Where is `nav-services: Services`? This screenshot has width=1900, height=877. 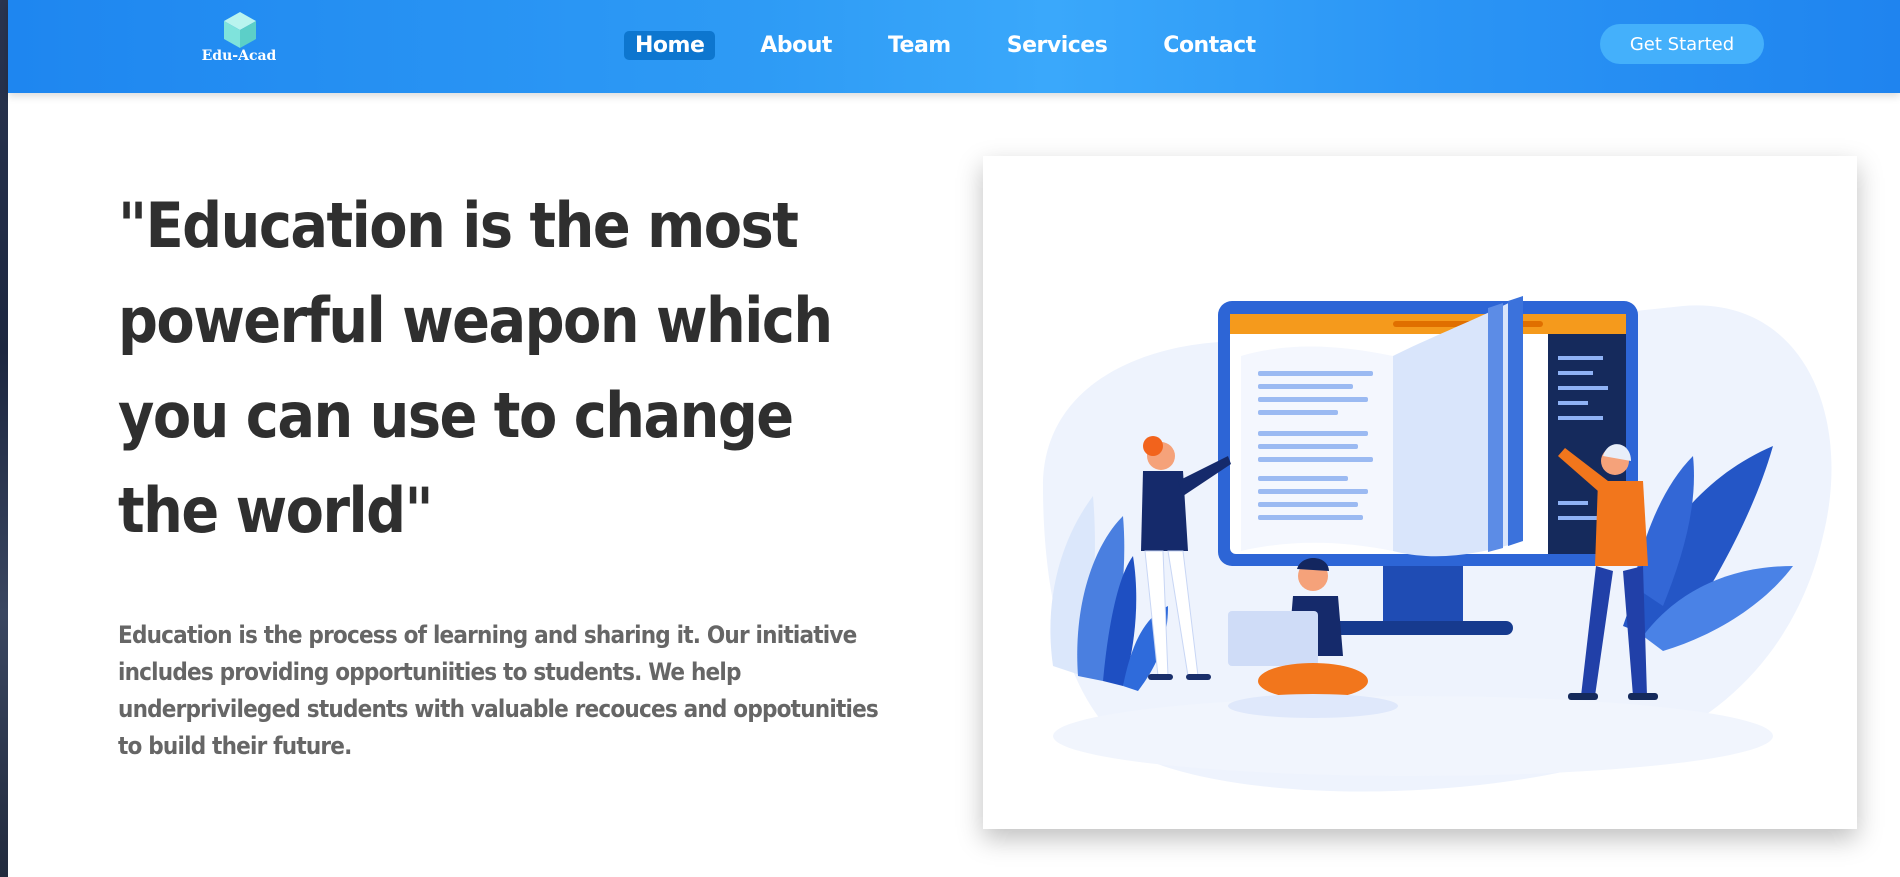 nav-services: Services is located at coordinates (1057, 45).